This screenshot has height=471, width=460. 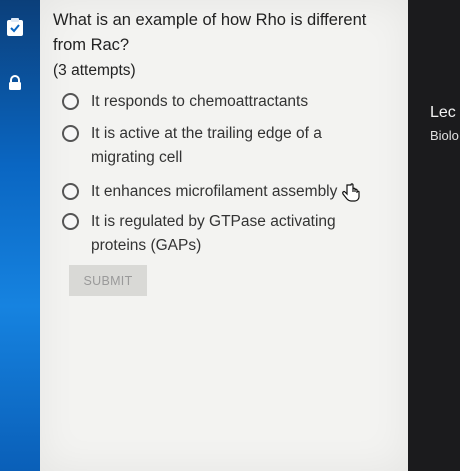 What do you see at coordinates (20, 235) in the screenshot?
I see `left-sidebar` at bounding box center [20, 235].